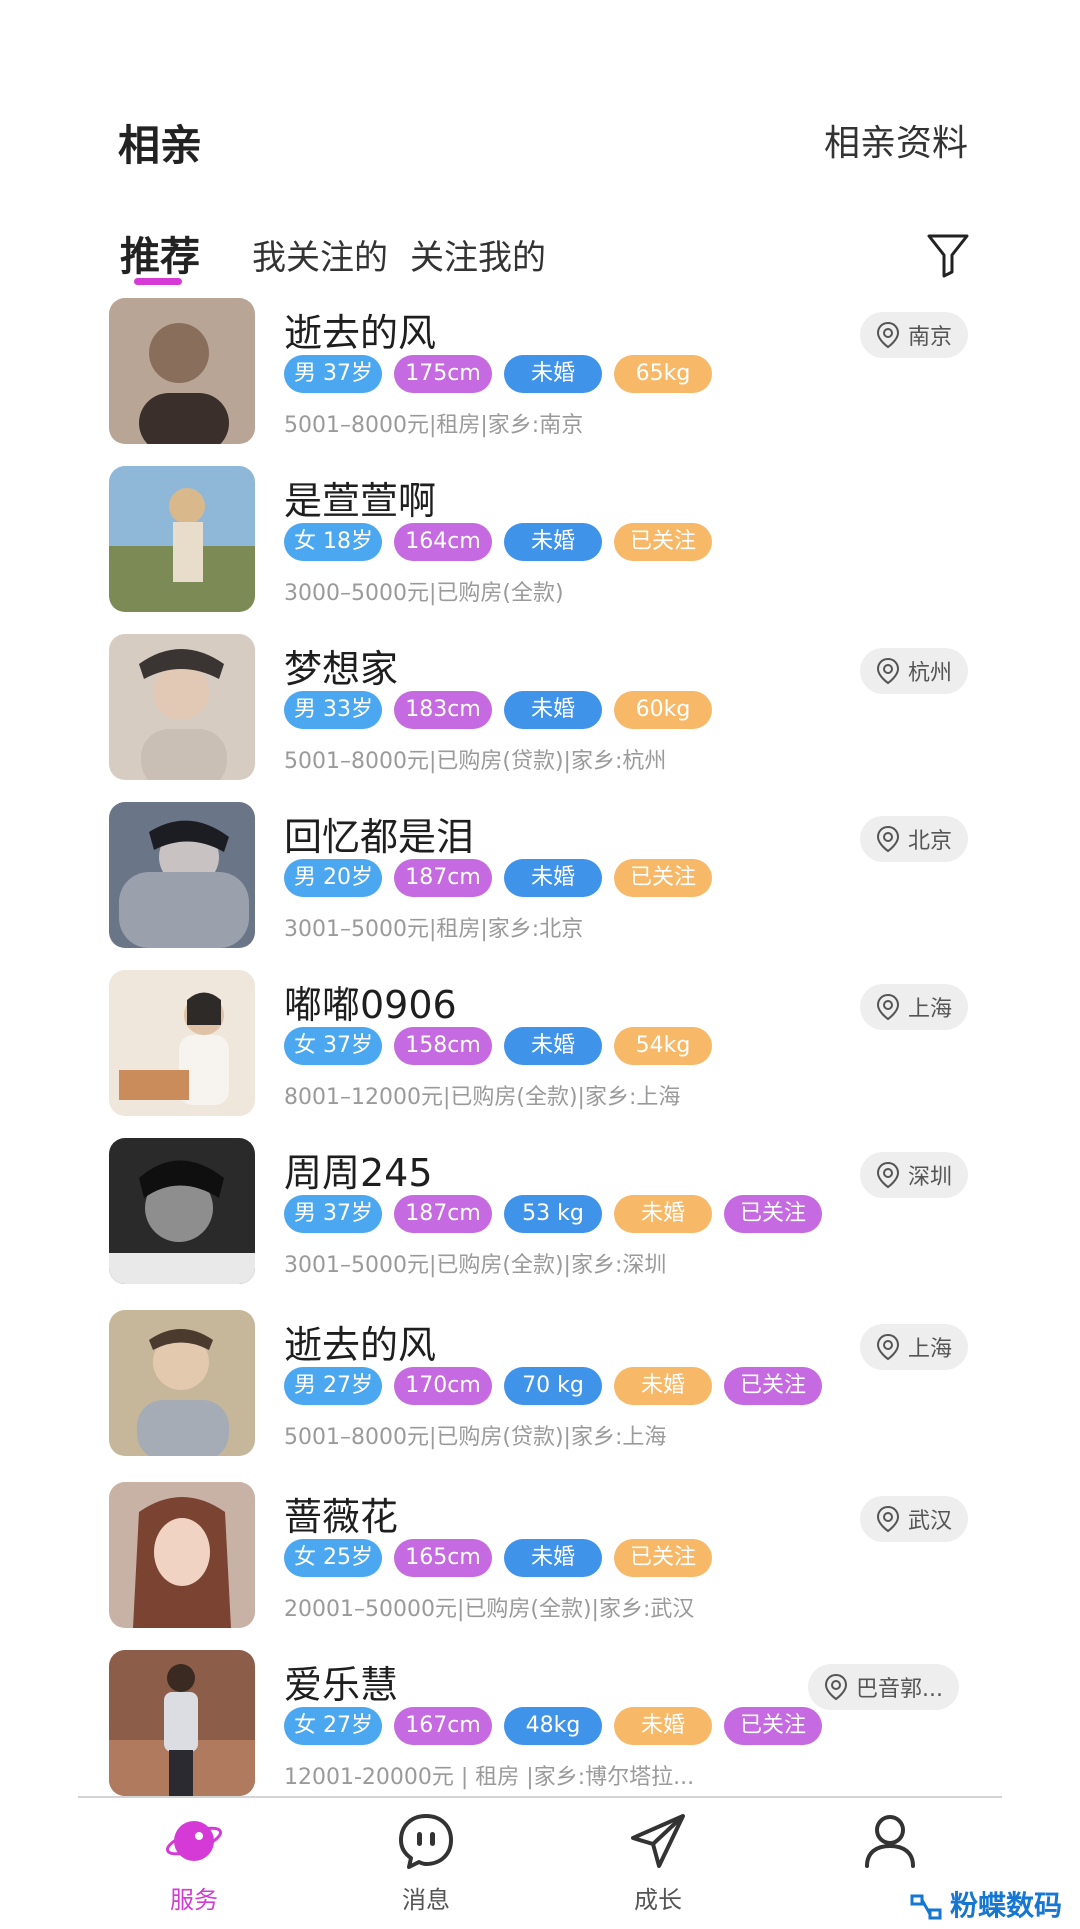  Describe the element at coordinates (434, 929) in the screenshot. I see `profile-info: 3001–5000元|租房|家乡:北京` at that location.